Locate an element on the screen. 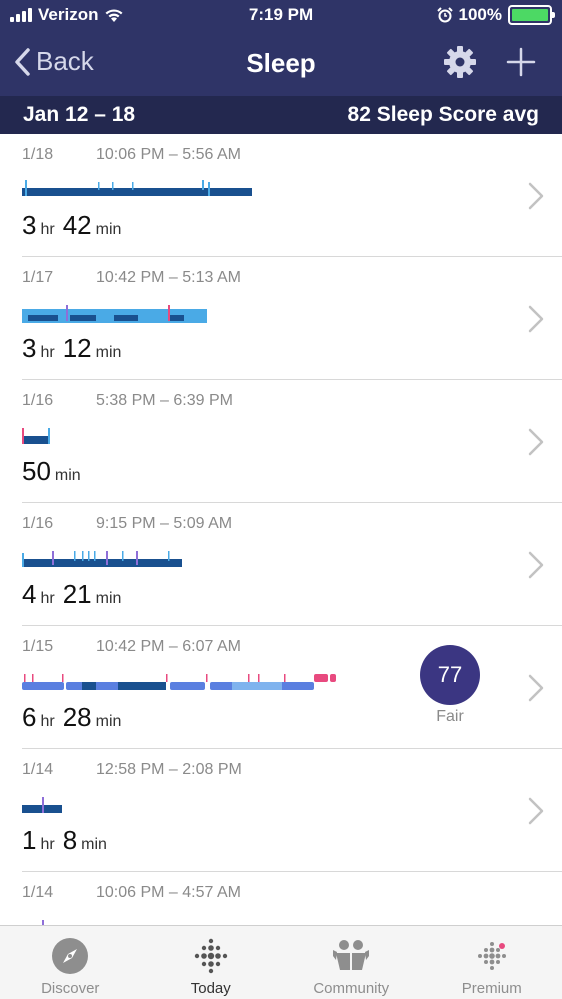 The image size is (562, 999). sleep-duration: 50 min is located at coordinates (51, 471).